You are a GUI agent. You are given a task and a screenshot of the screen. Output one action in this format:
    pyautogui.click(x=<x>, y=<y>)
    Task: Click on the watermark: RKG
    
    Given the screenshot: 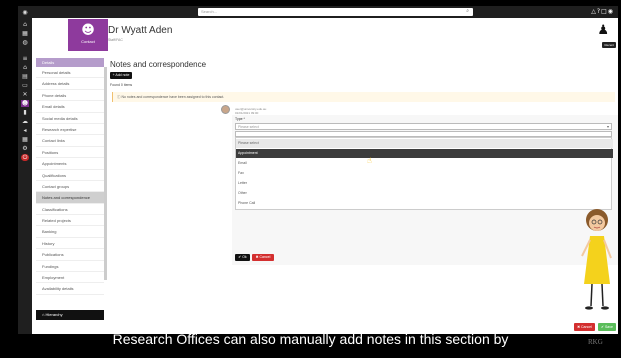 What is the action you would take?
    pyautogui.click(x=595, y=342)
    